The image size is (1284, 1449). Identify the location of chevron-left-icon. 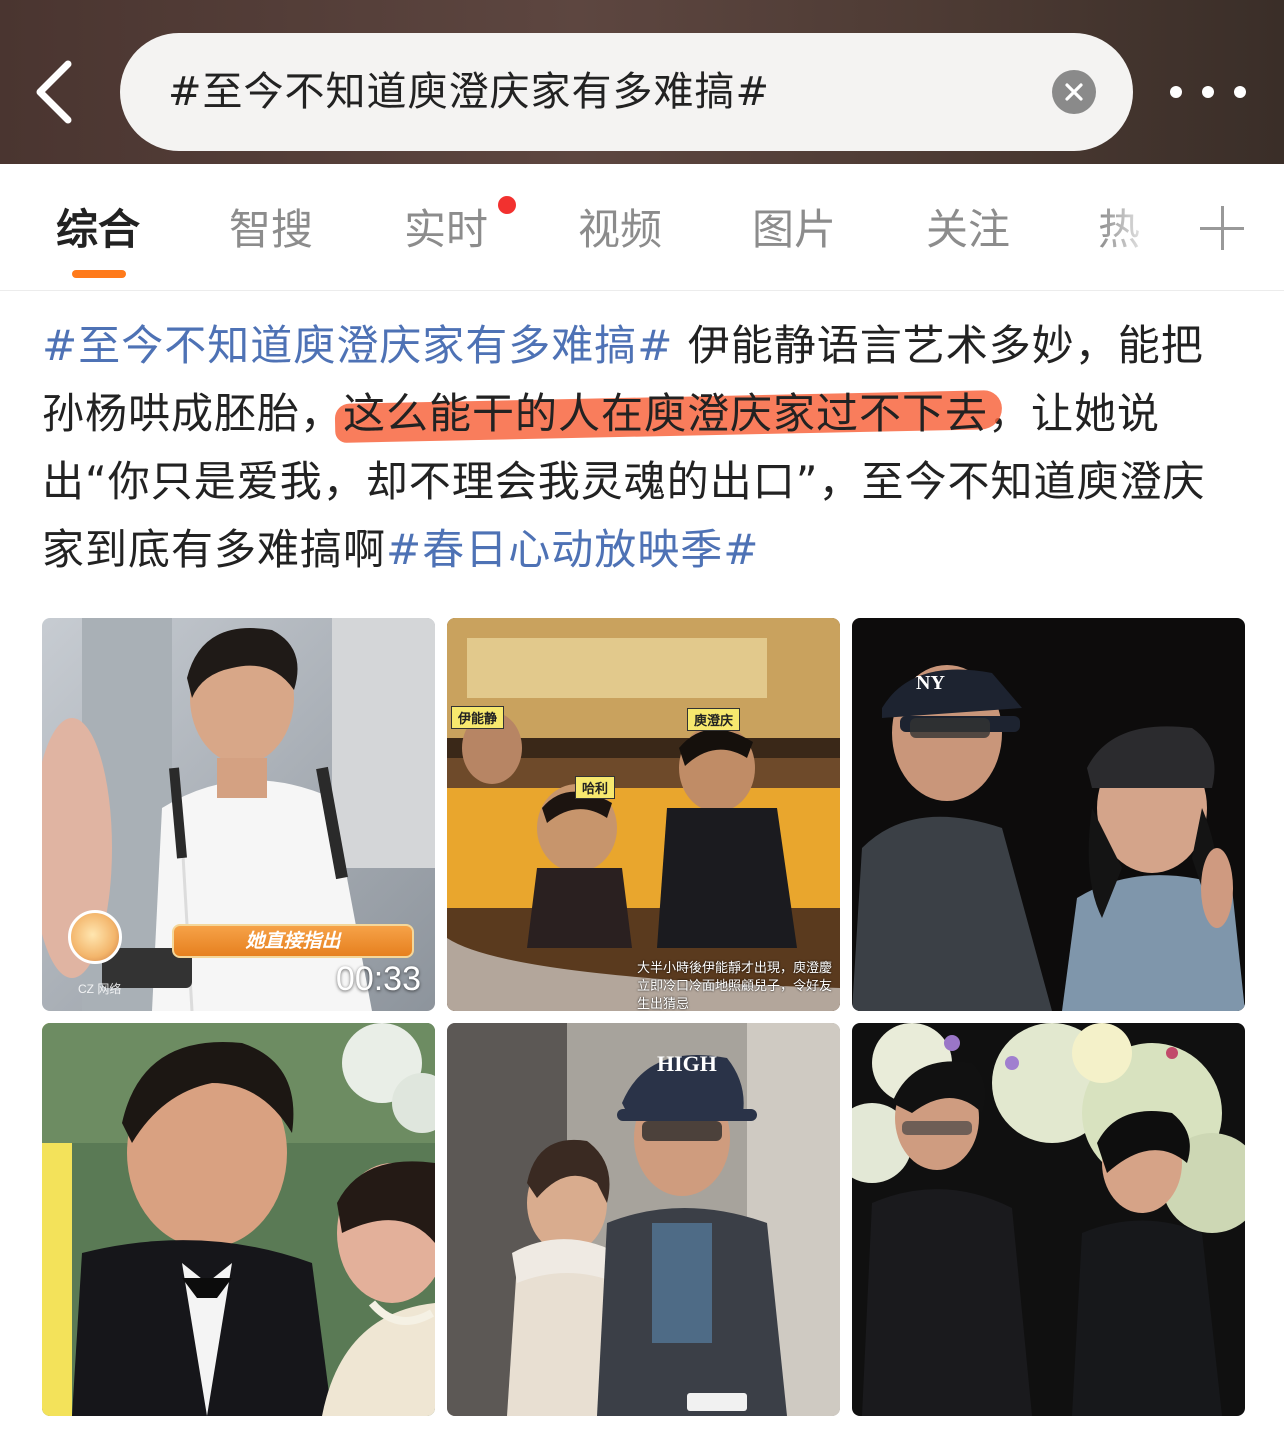
(54, 92).